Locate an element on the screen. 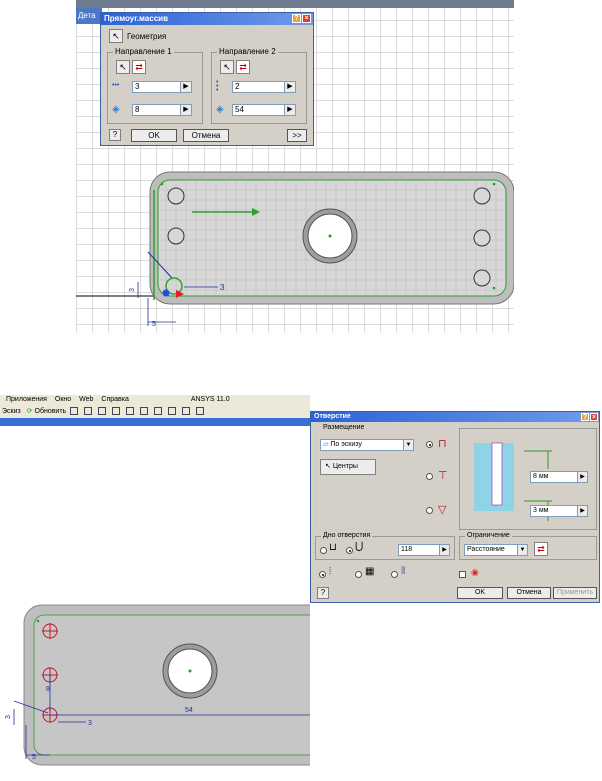 This screenshot has width=602, height=781. counterbore-icon: ⊤ is located at coordinates (443, 476).